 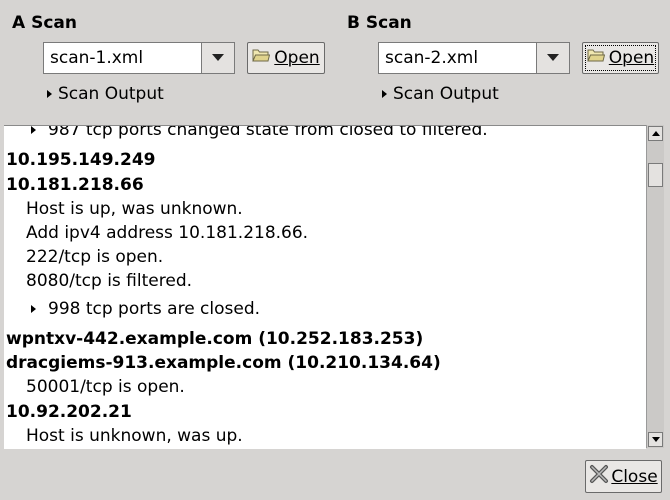 I want to click on b-scan-output-label: Scan Output, so click(x=446, y=94).